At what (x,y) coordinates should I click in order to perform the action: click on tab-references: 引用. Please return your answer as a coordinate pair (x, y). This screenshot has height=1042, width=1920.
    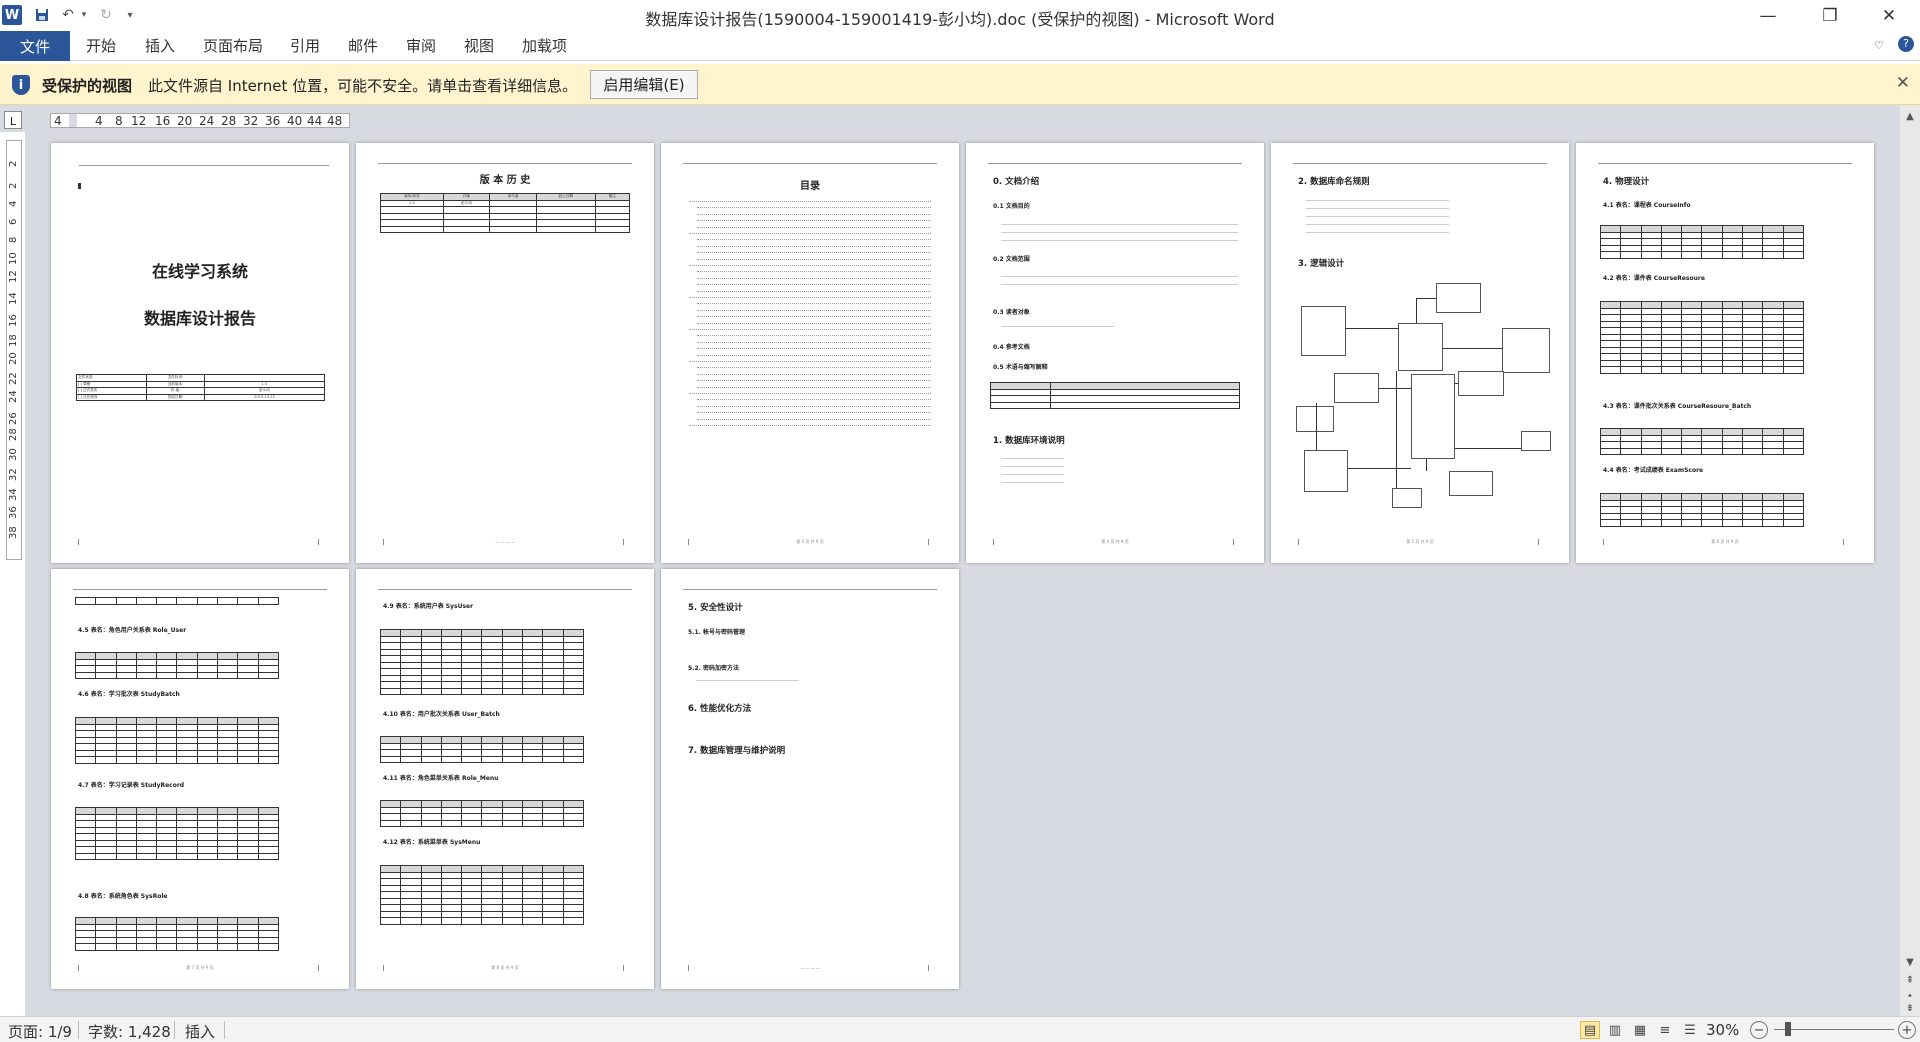
    Looking at the image, I should click on (305, 45).